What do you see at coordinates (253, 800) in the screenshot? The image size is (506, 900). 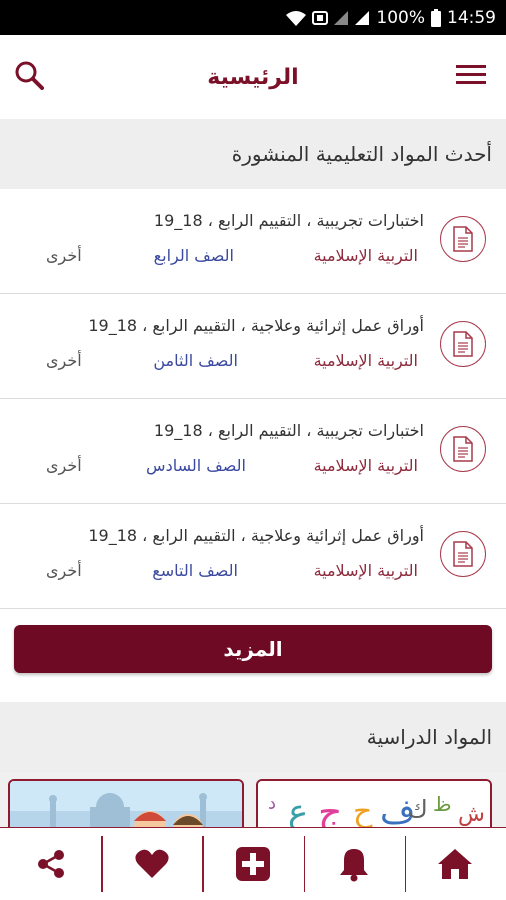 I see `subject-cards: ع ج ح ف ك ظ د ش` at bounding box center [253, 800].